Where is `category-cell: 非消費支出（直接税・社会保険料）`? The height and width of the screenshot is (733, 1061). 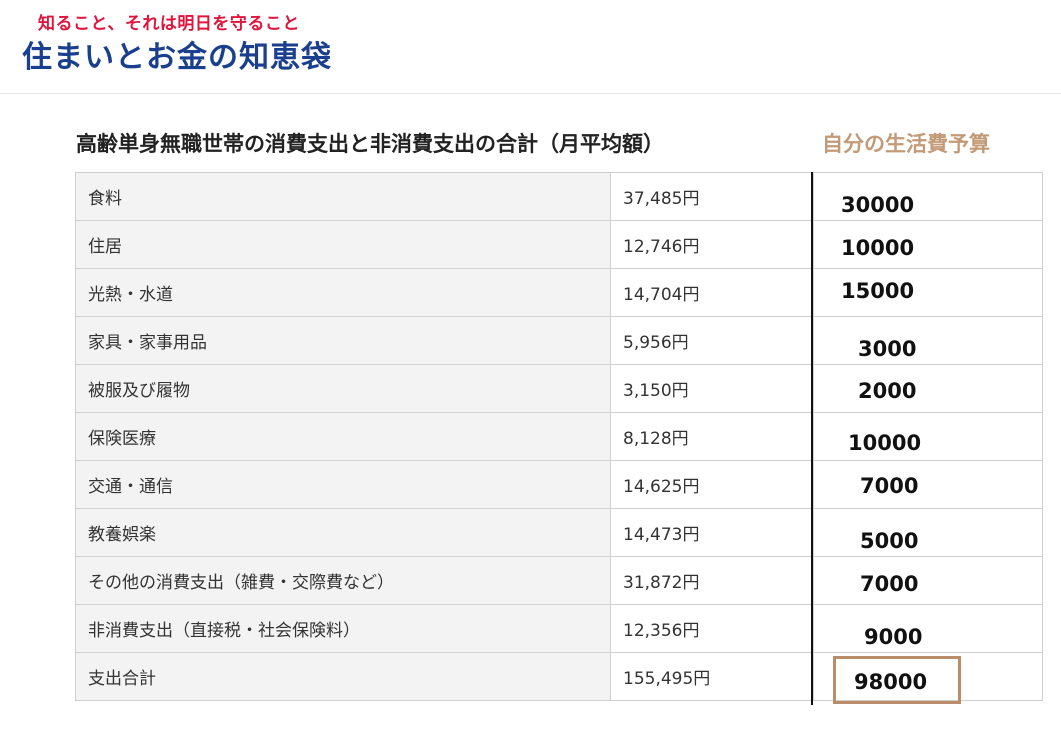
category-cell: 非消費支出（直接税・社会保険料） is located at coordinates (343, 628).